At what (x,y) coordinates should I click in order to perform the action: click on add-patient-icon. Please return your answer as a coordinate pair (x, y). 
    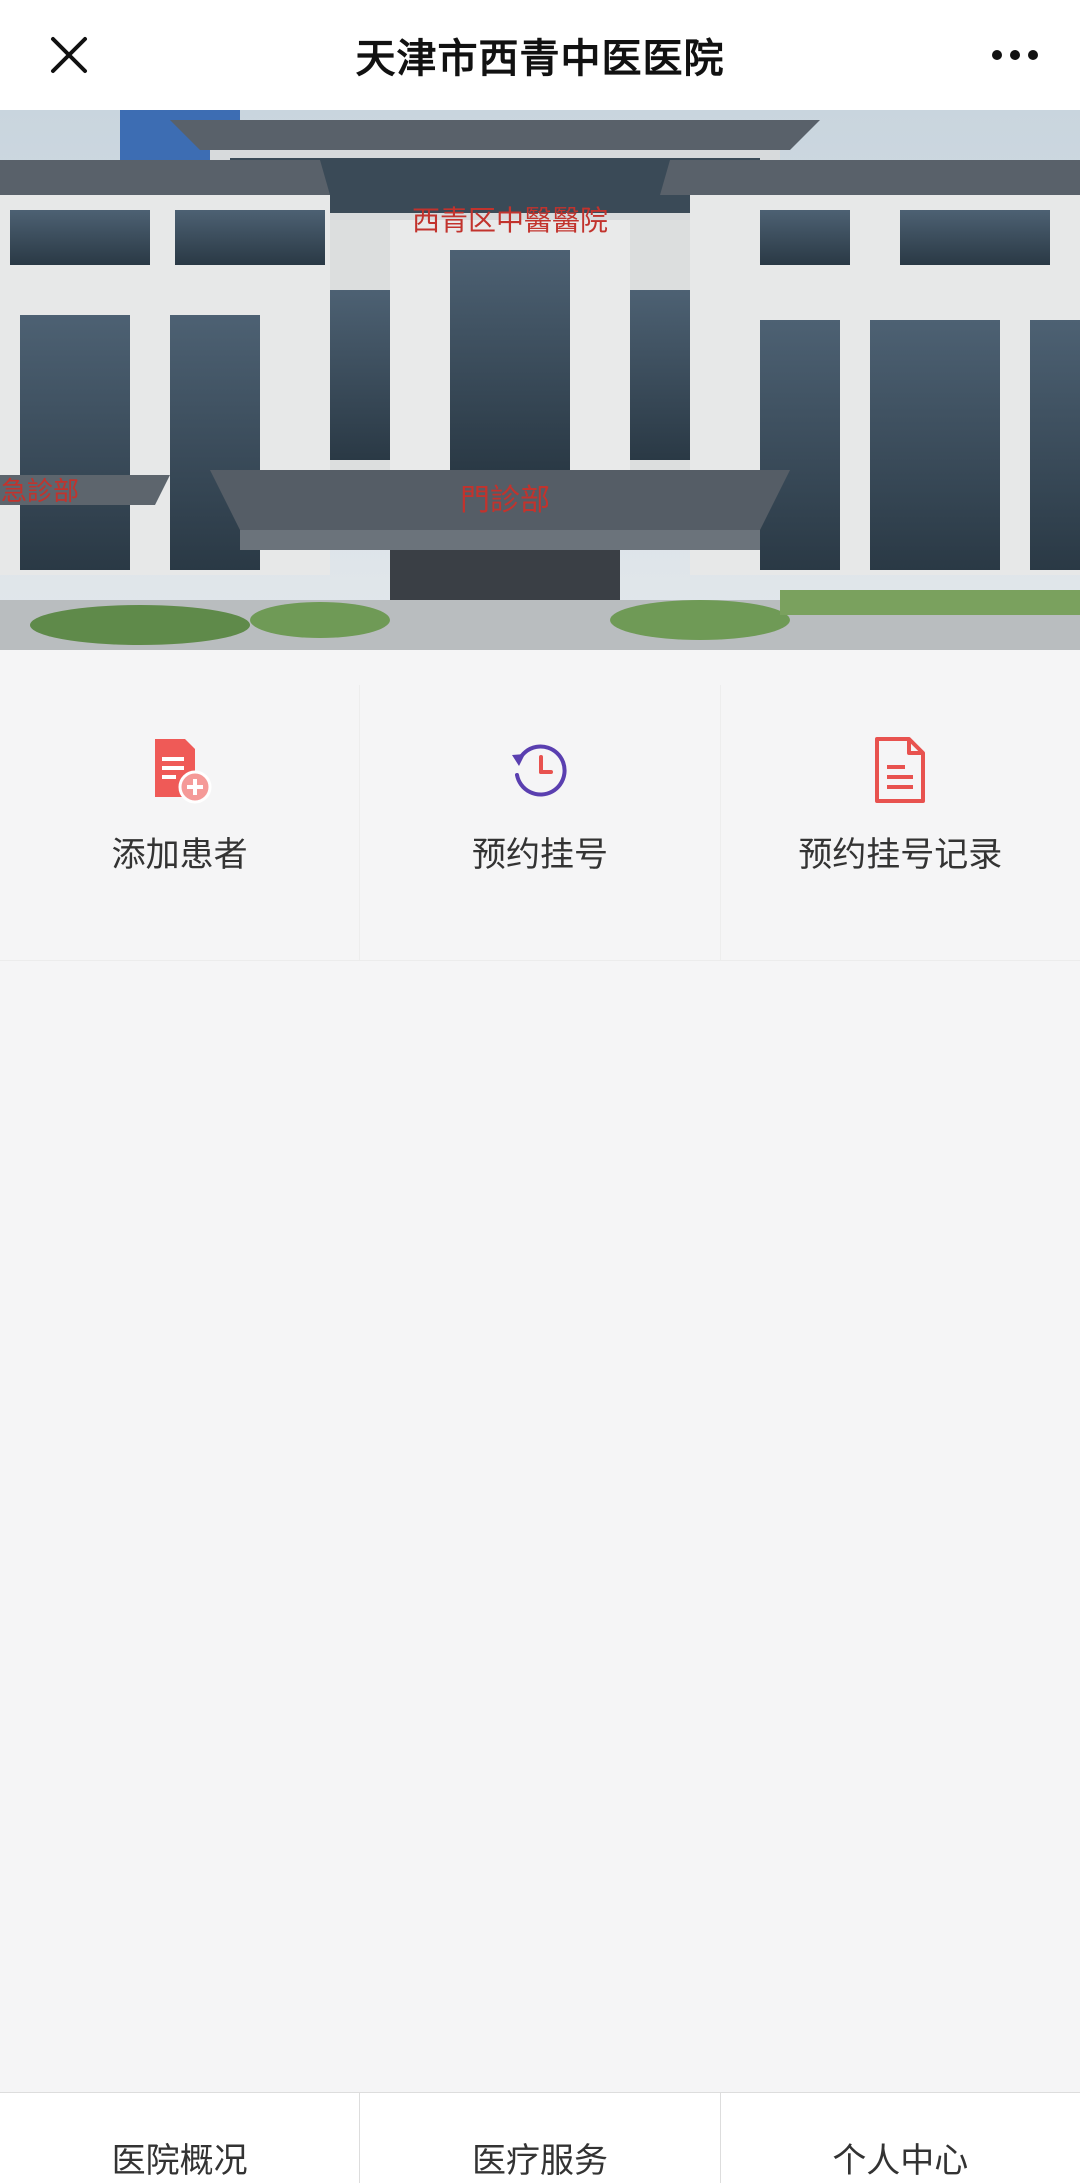
    Looking at the image, I should click on (183, 771).